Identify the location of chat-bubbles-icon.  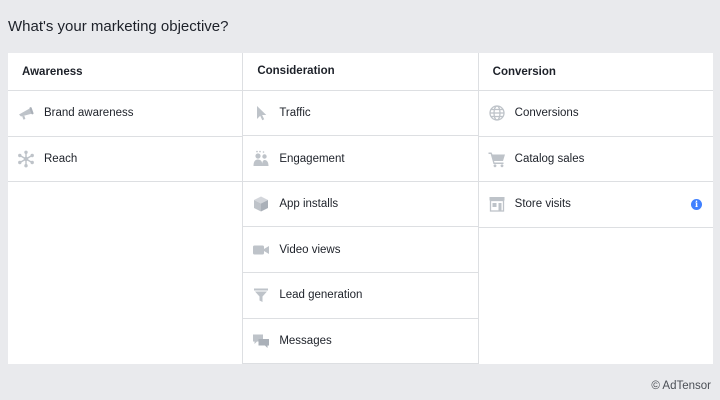
(261, 341).